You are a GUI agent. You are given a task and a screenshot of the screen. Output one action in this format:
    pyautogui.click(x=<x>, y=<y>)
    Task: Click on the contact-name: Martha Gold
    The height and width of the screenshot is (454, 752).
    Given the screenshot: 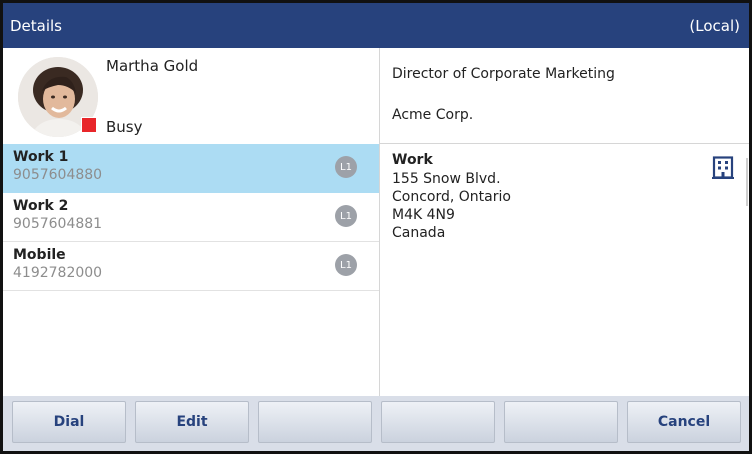 What is the action you would take?
    pyautogui.click(x=152, y=66)
    